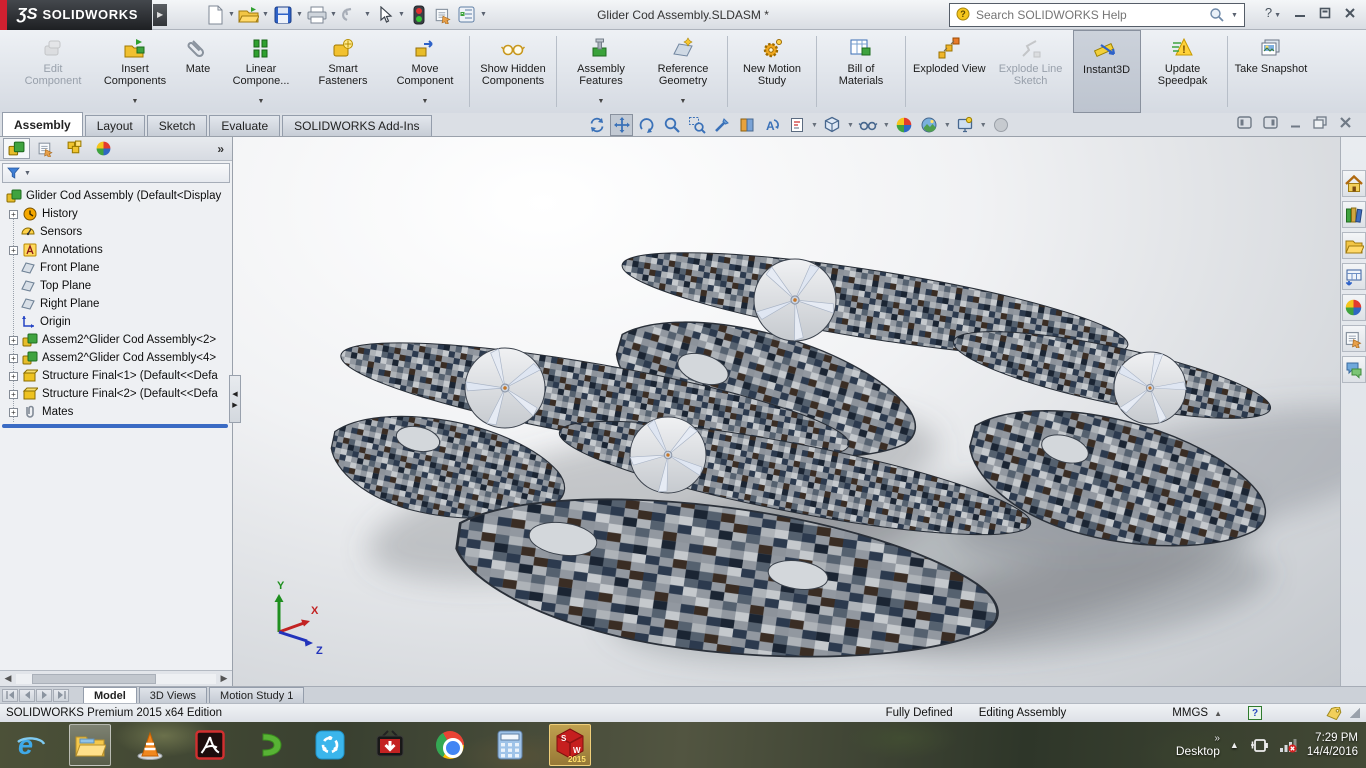  What do you see at coordinates (1320, 122) in the screenshot?
I see `doc-restore-icon` at bounding box center [1320, 122].